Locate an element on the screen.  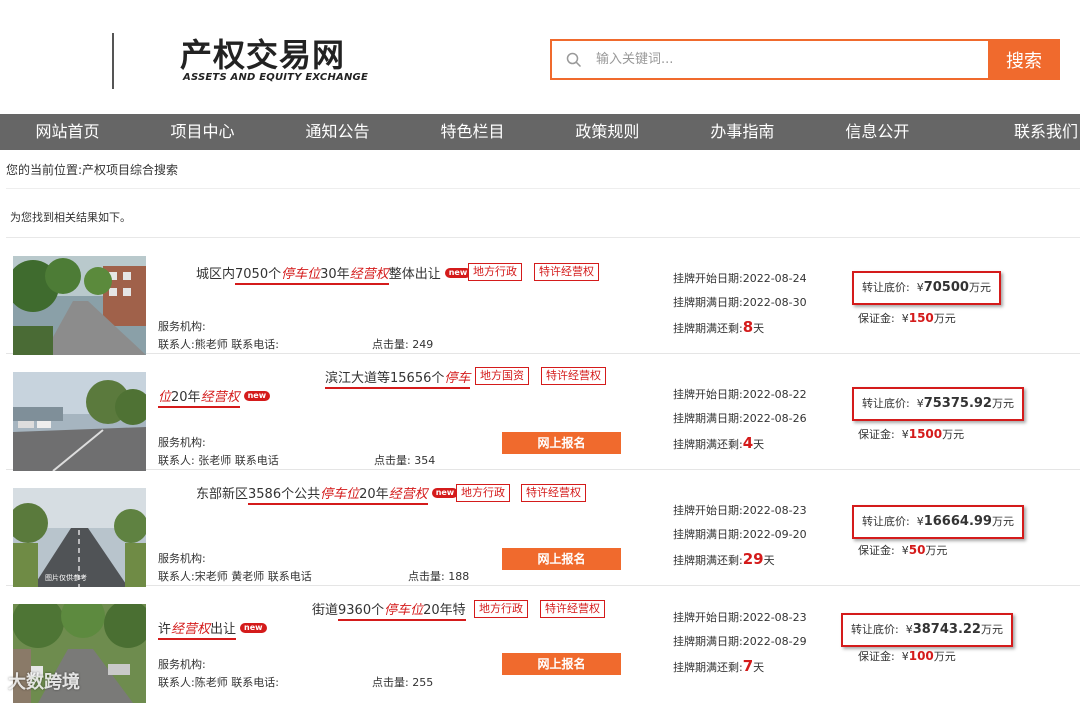
title-text: 7050个停车位30年经营权 is located at coordinates (312, 276).